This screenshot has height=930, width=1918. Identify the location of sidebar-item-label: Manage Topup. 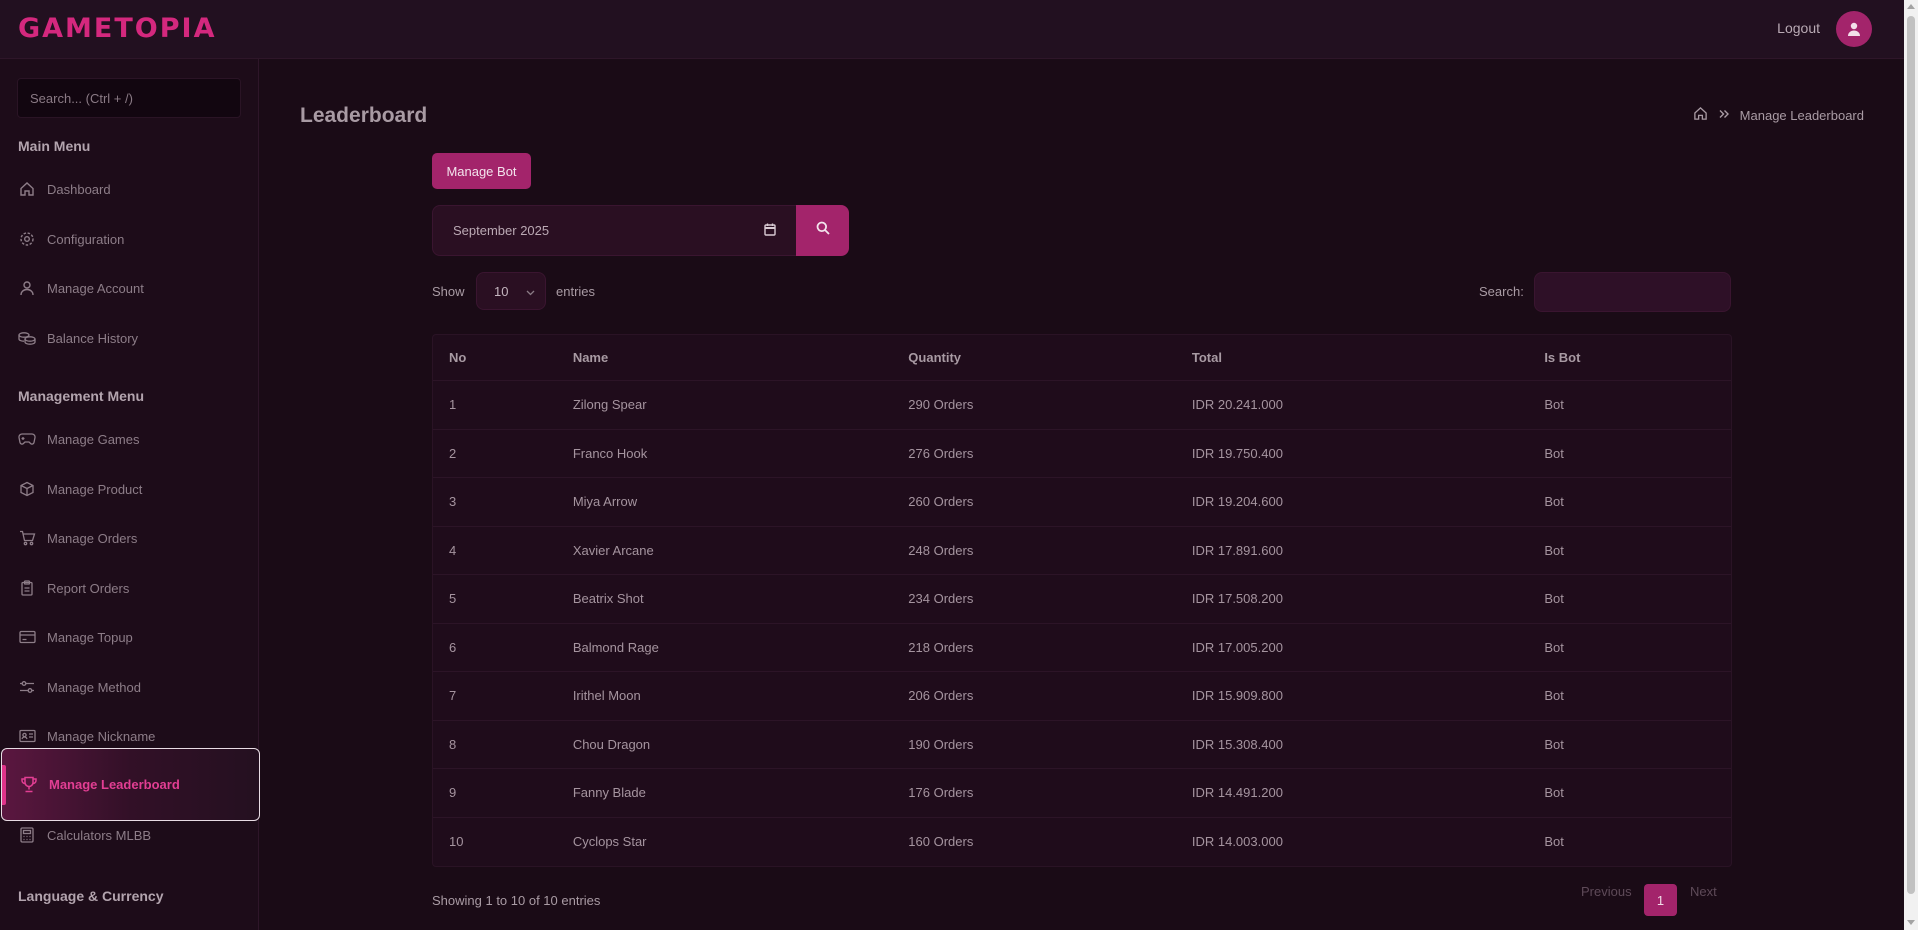
(90, 637).